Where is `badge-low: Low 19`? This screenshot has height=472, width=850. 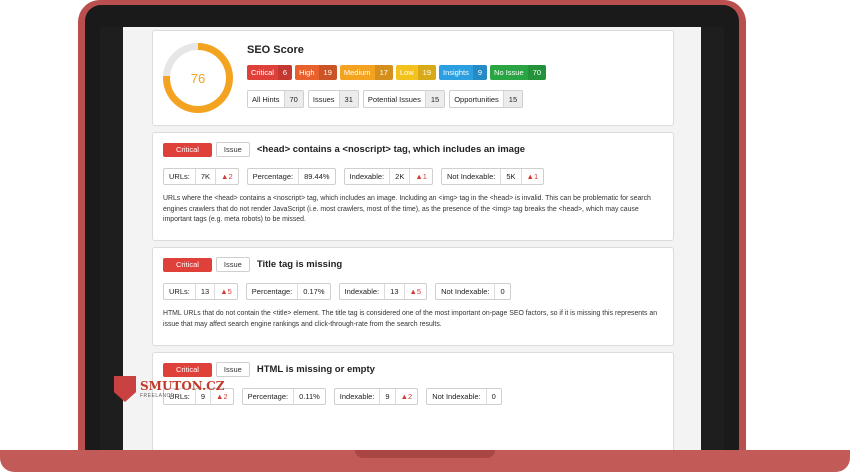 badge-low: Low 19 is located at coordinates (416, 72).